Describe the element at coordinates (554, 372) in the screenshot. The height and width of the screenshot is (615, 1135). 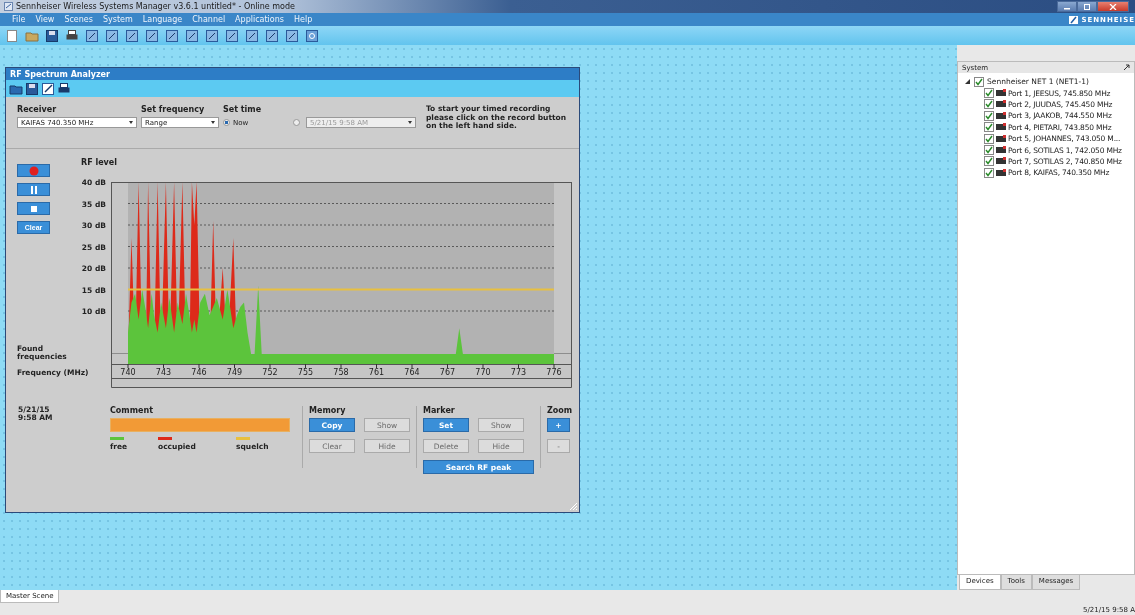
I see `axis-tick-label: 776` at that location.